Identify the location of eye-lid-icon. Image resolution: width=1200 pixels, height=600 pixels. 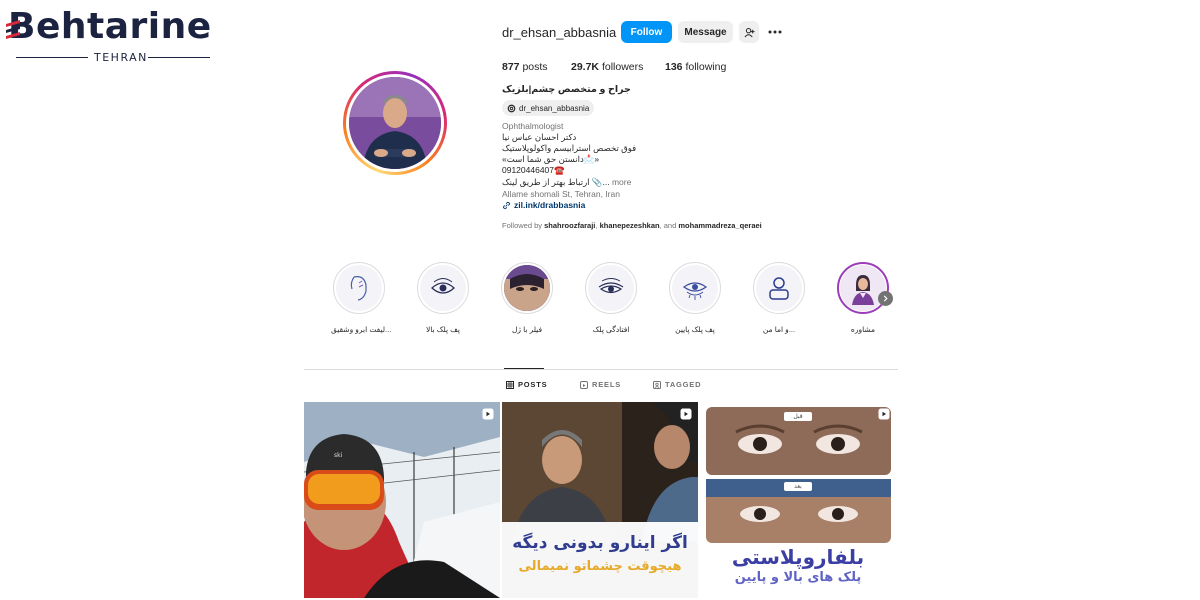
(443, 286).